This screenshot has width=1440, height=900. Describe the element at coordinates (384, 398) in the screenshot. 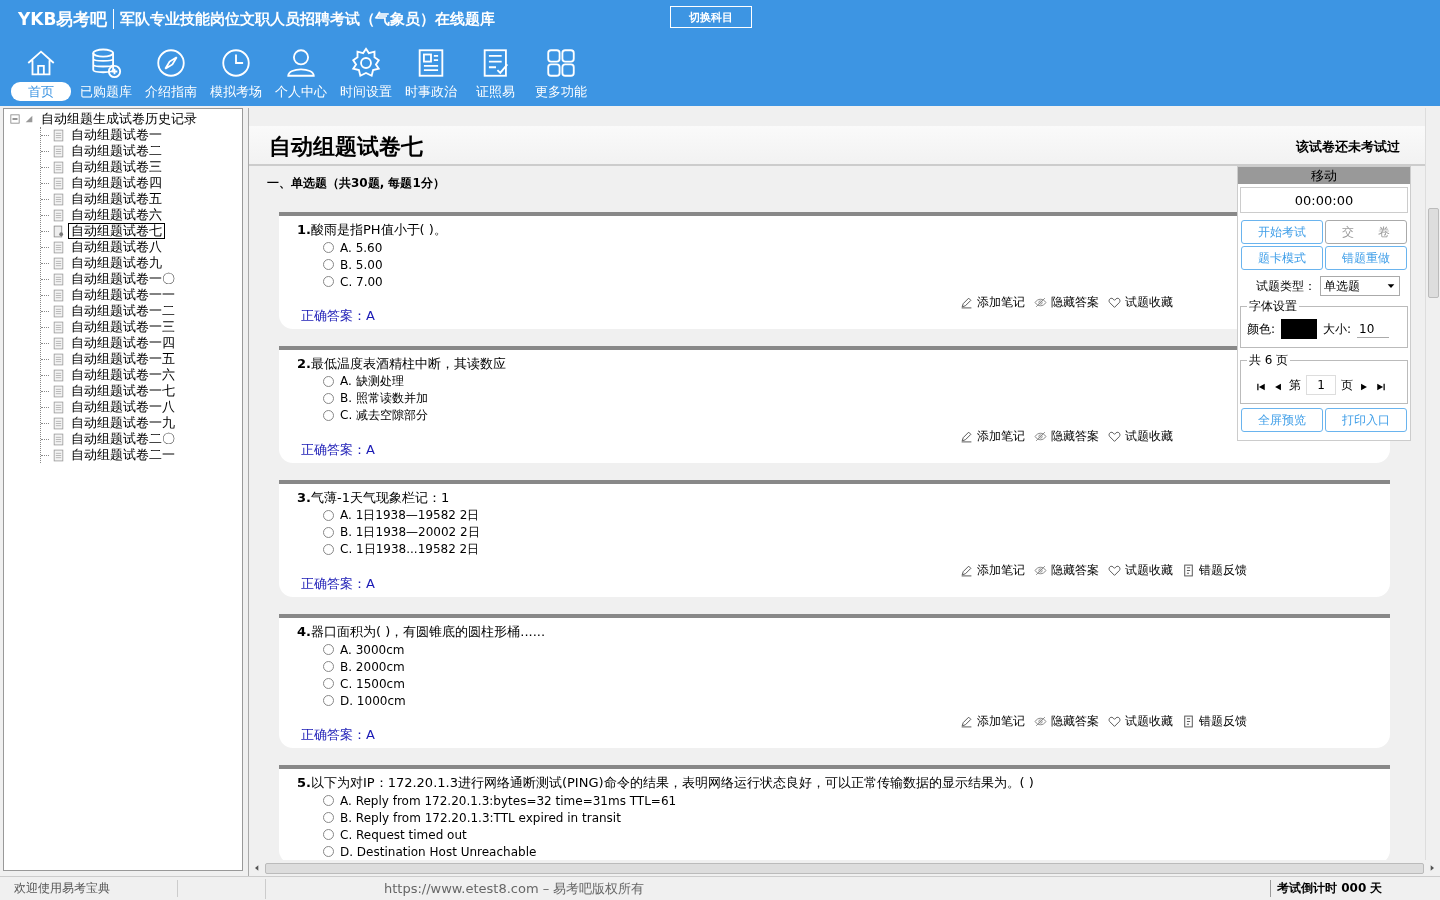

I see `option-text: B. 照常读数并加` at that location.